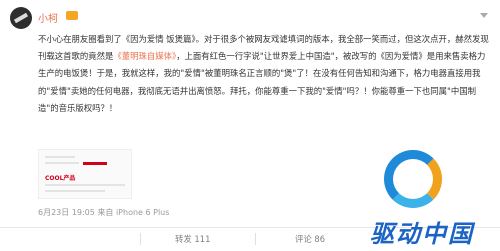 Image resolution: width=500 pixels, height=251 pixels. What do you see at coordinates (60, 178) in the screenshot?
I see `thumb-brand-text: COOL产品` at bounding box center [60, 178].